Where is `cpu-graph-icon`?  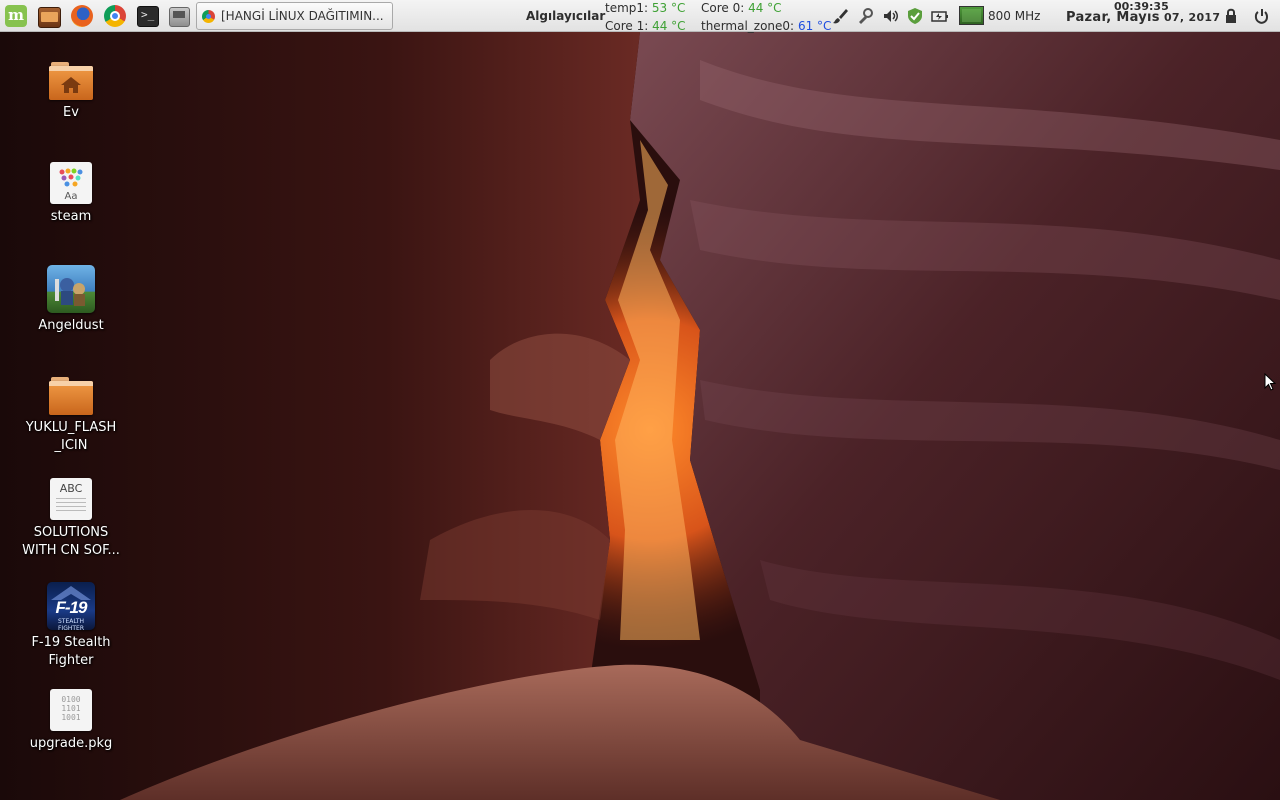 cpu-graph-icon is located at coordinates (971, 15).